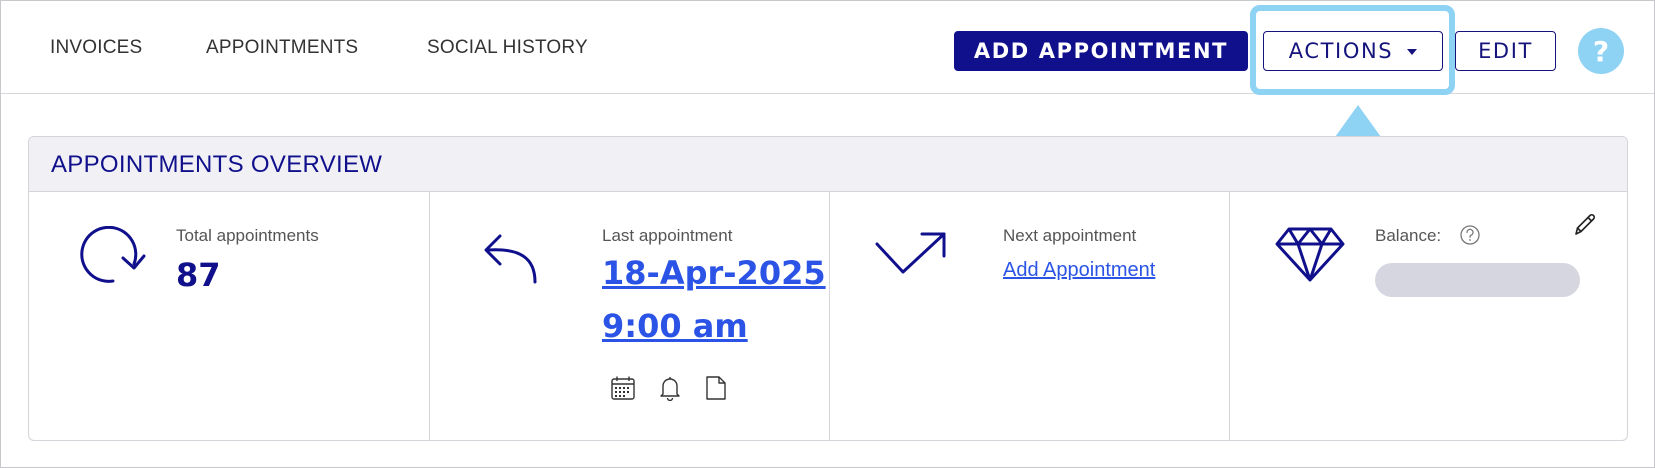 Image resolution: width=1655 pixels, height=468 pixels. What do you see at coordinates (623, 388) in the screenshot?
I see `calendar-icon` at bounding box center [623, 388].